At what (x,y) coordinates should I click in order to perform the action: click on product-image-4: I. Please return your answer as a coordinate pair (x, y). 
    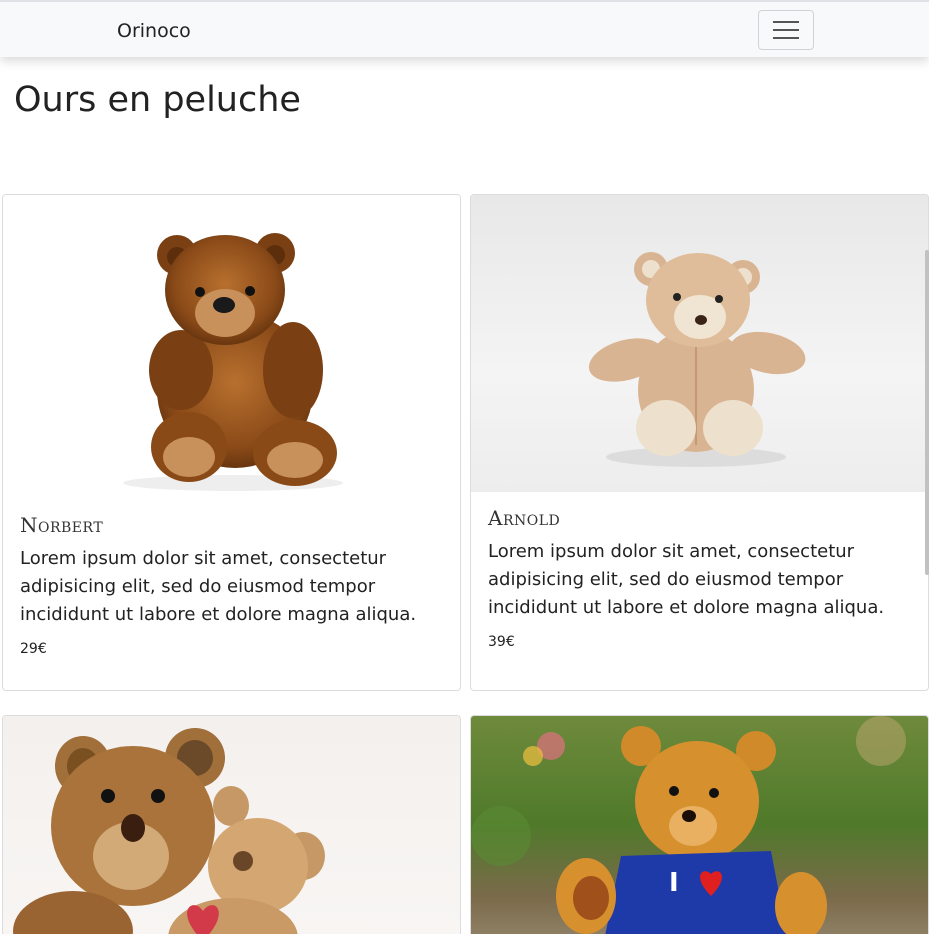
    Looking at the image, I should click on (699, 825).